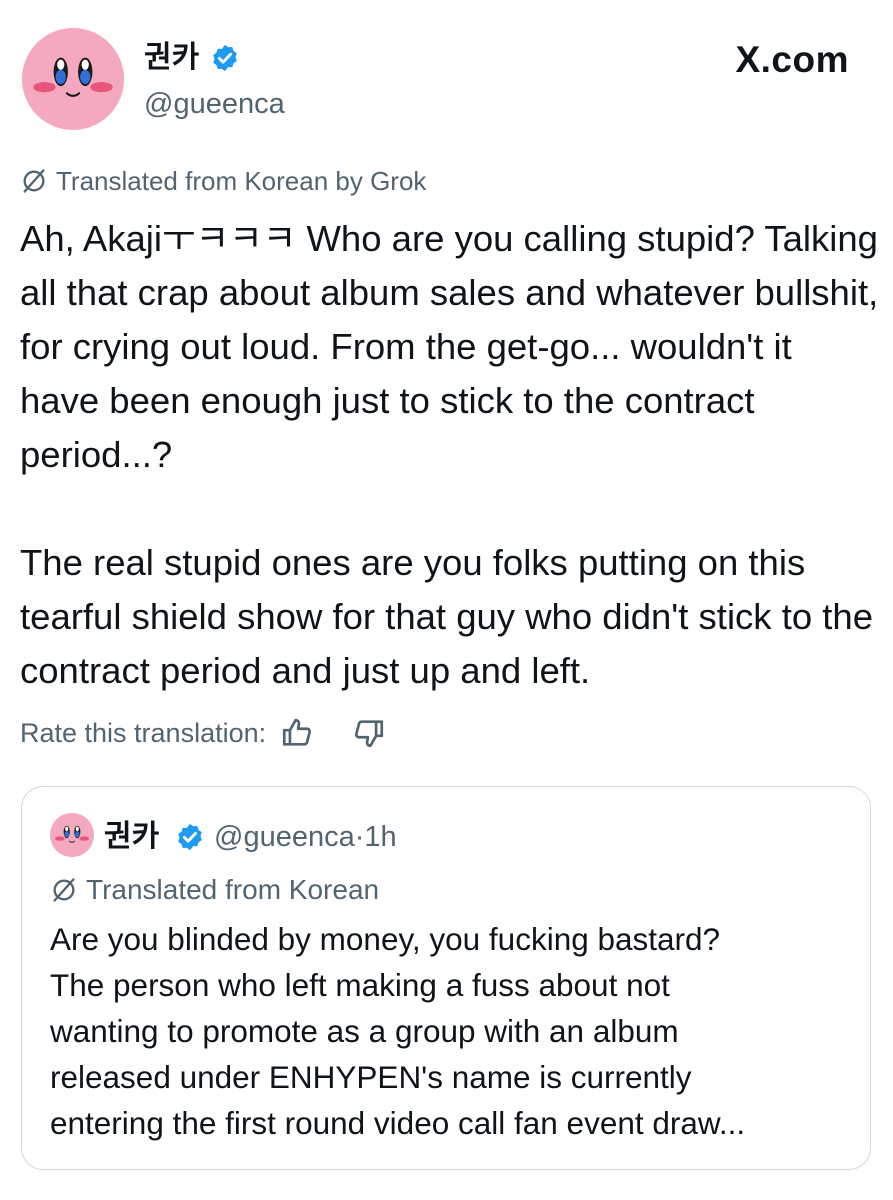 The width and height of the screenshot is (893, 1200). I want to click on quoted-timestamp: 1h, so click(380, 837).